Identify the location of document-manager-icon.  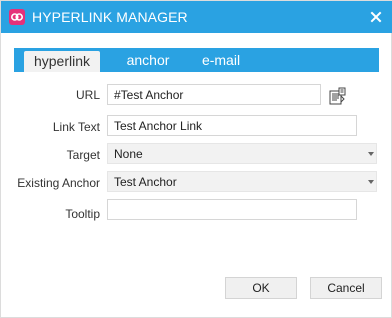
(337, 96).